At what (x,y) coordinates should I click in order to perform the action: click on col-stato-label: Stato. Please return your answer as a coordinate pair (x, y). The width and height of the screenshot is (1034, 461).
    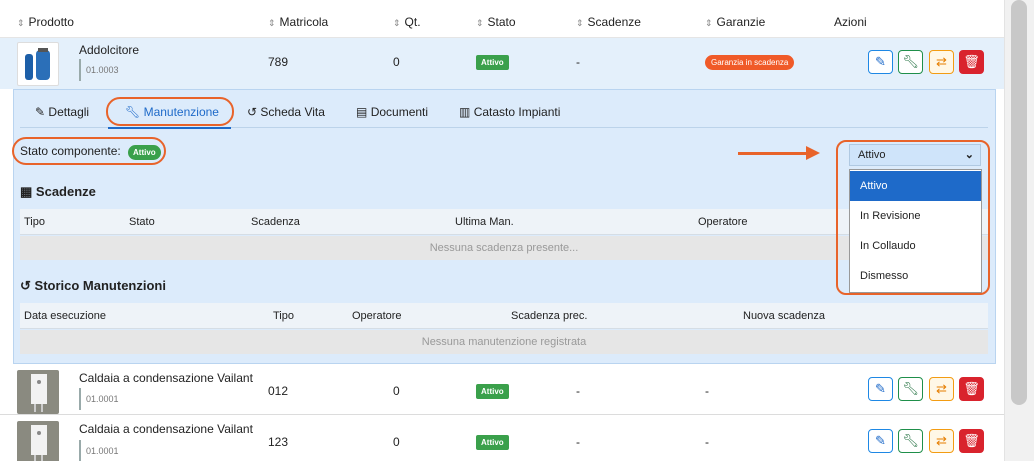
    Looking at the image, I should click on (501, 22).